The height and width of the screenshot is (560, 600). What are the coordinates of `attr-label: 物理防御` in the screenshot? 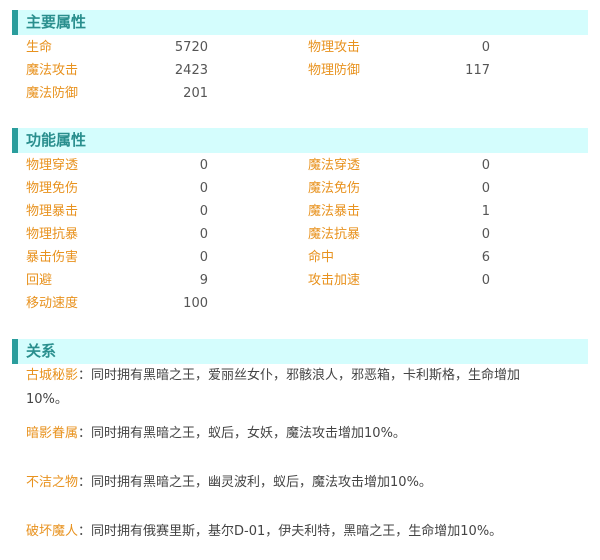 It's located at (334, 70).